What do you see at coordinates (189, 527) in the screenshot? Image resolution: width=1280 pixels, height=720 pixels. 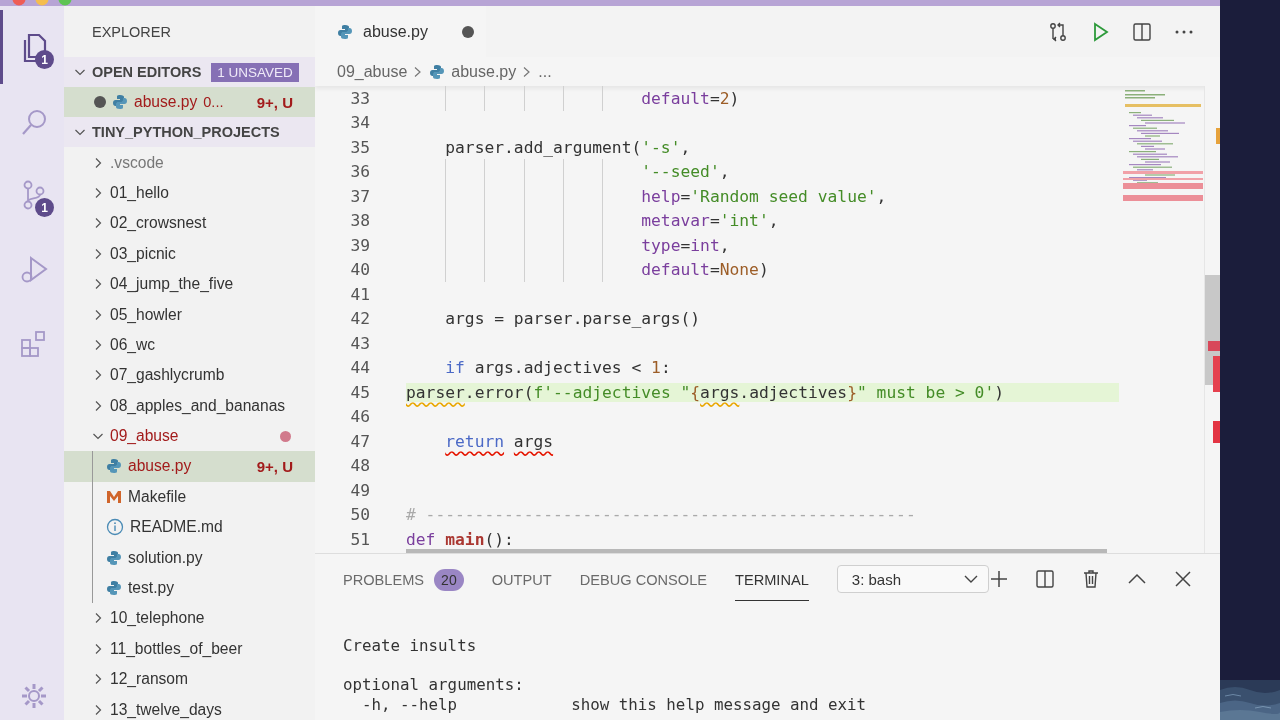 I see `file-item: README.md` at bounding box center [189, 527].